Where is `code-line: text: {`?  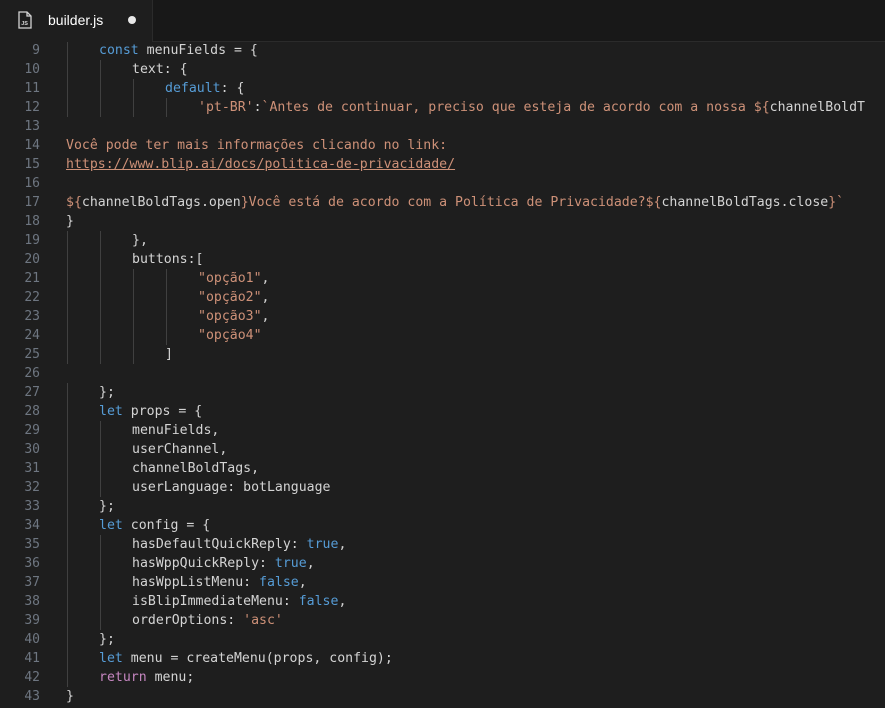 code-line: text: { is located at coordinates (160, 69).